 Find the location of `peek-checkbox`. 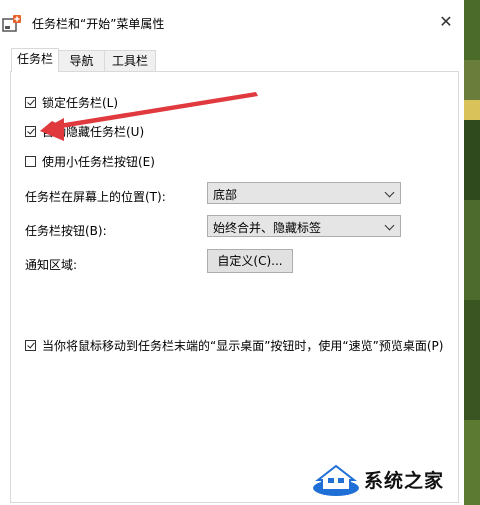

peek-checkbox is located at coordinates (30, 345).